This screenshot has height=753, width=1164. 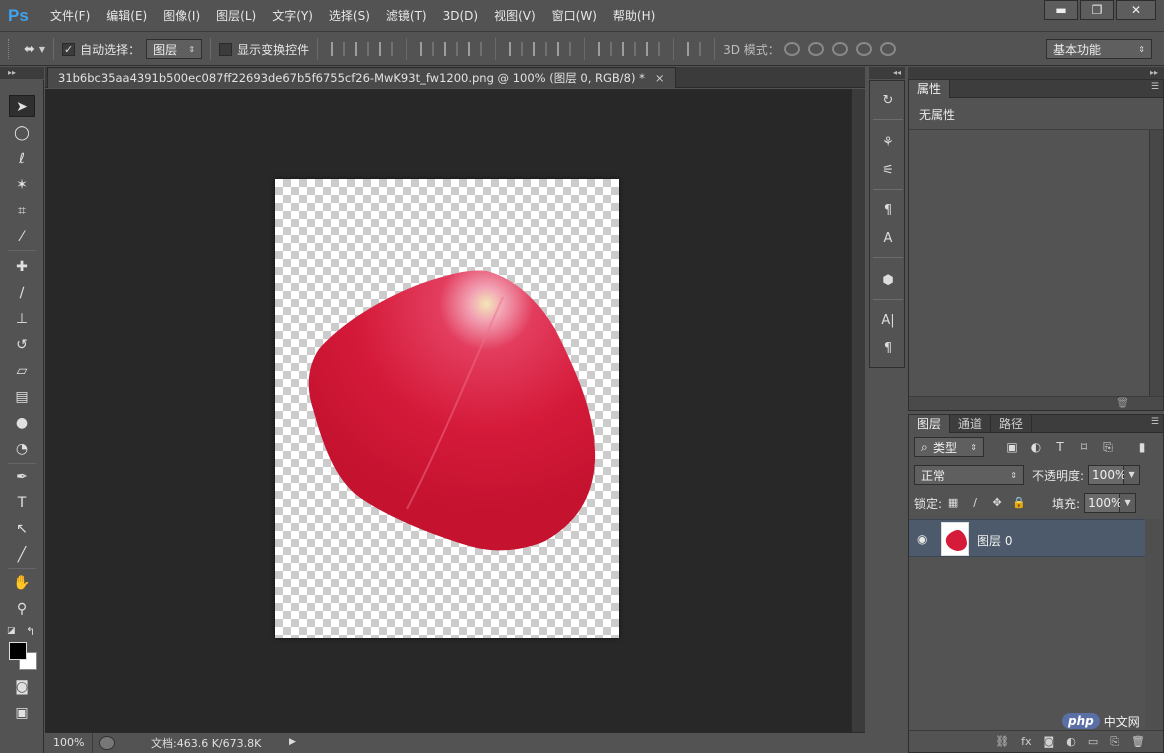 I want to click on filter-type-icon: T, so click(x=1060, y=447).